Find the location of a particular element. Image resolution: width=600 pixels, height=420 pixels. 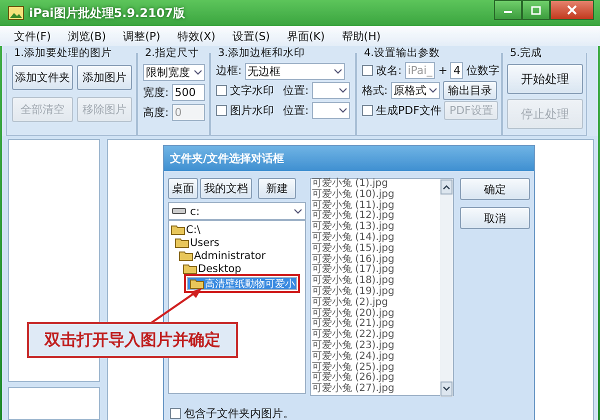

group-title: 5.完成 is located at coordinates (526, 53).